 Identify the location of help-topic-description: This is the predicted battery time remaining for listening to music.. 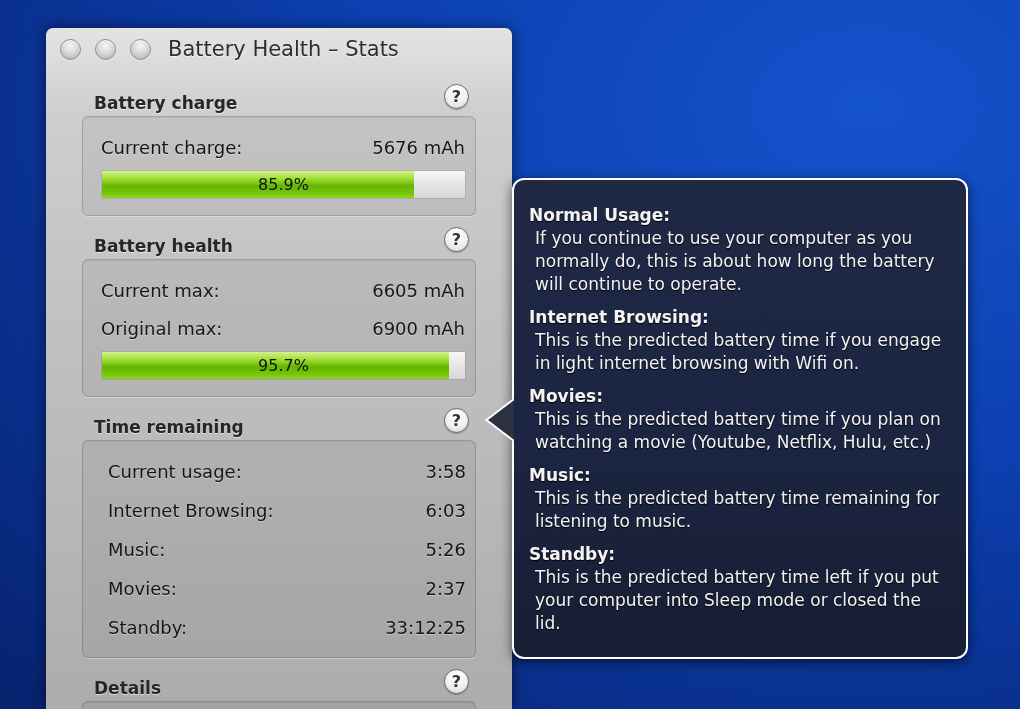
(738, 510).